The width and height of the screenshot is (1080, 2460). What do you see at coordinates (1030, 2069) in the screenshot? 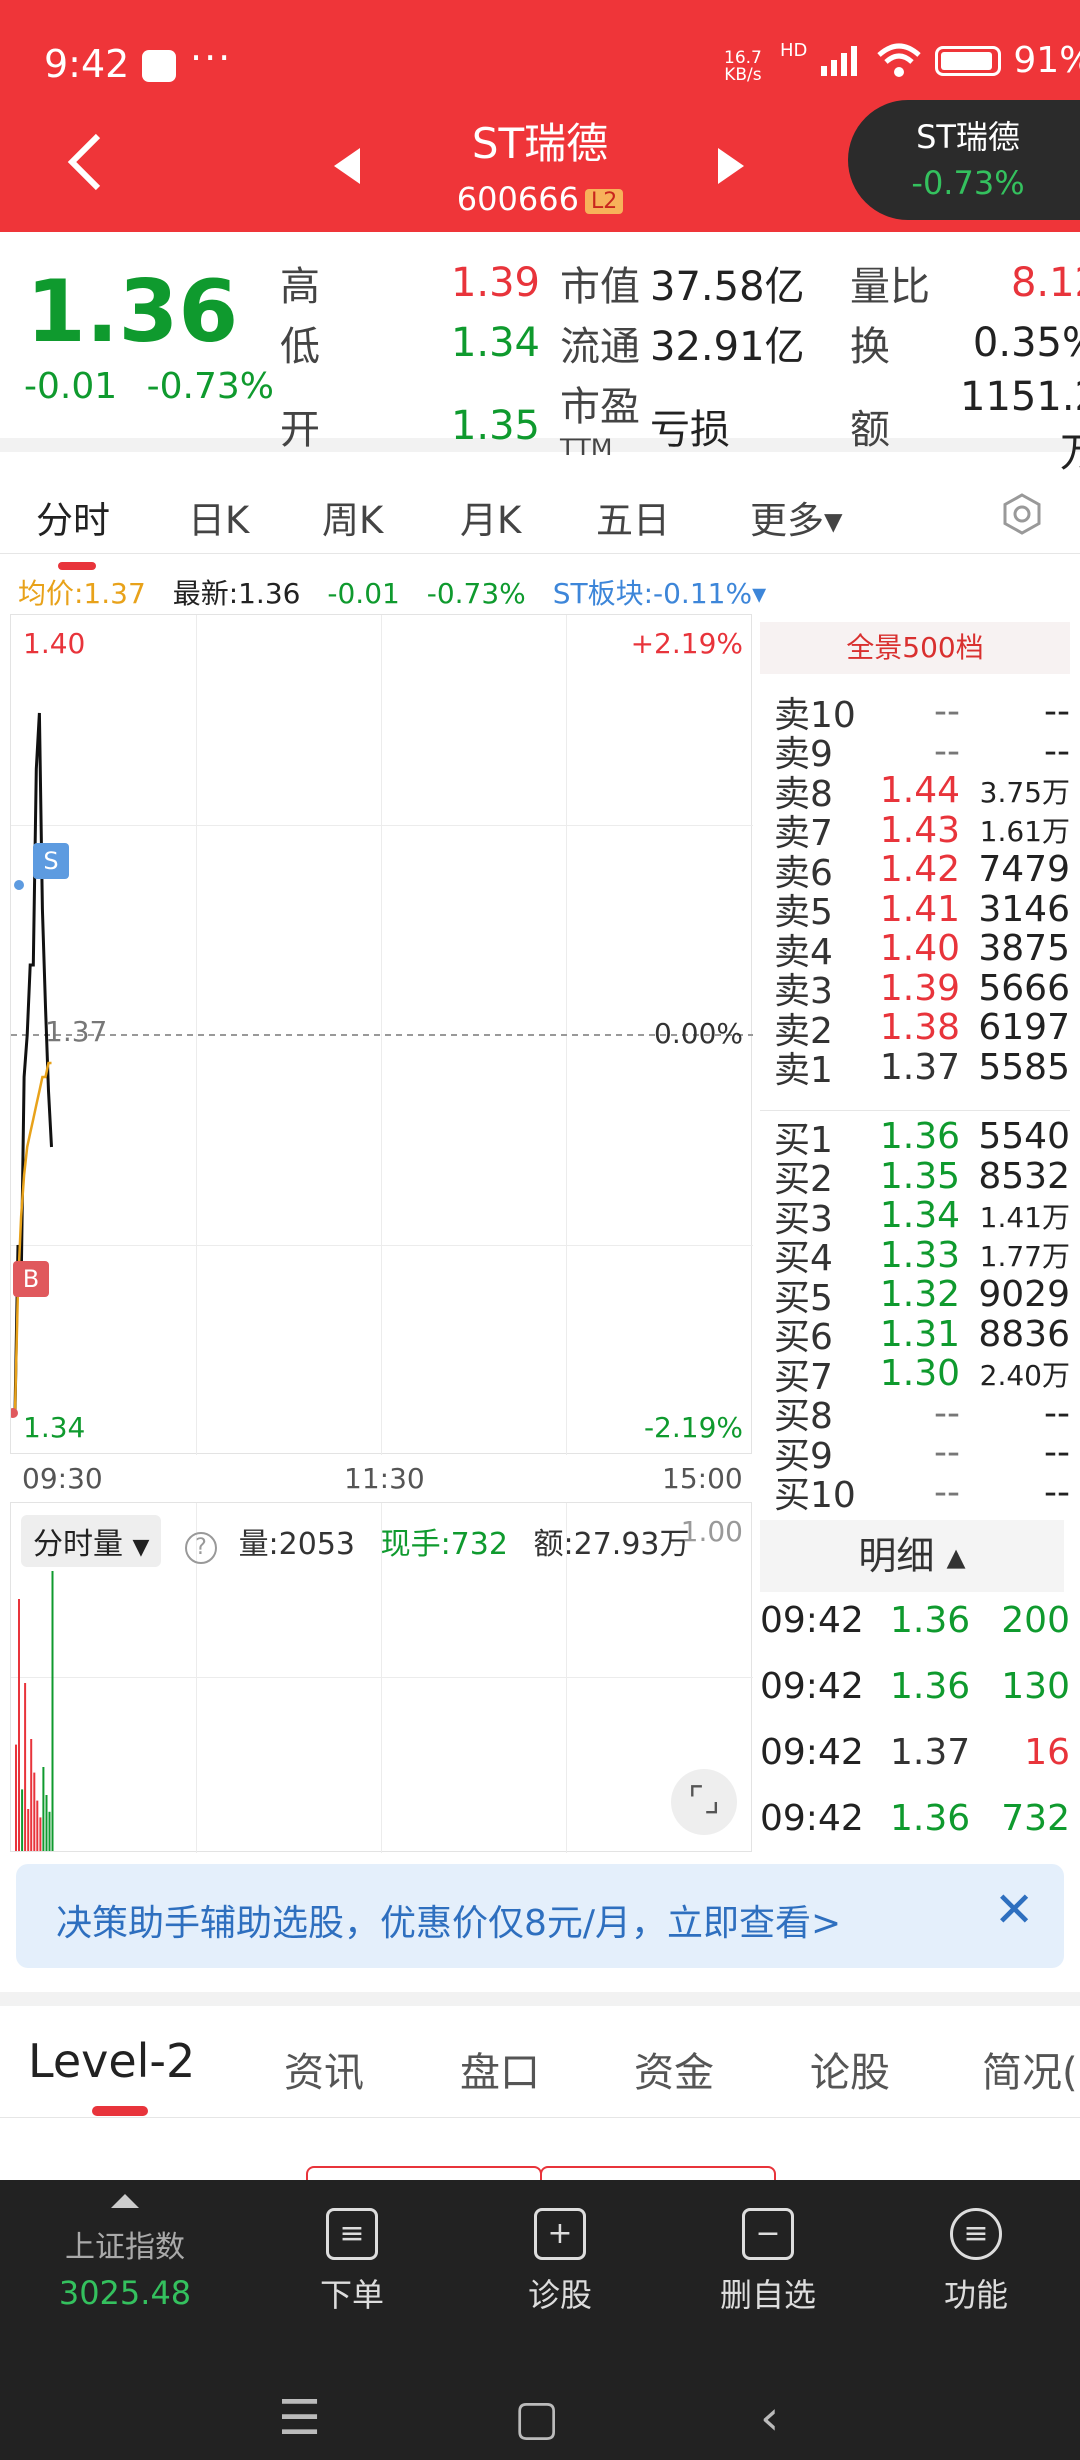
I see `tab-profile: 简况(` at bounding box center [1030, 2069].